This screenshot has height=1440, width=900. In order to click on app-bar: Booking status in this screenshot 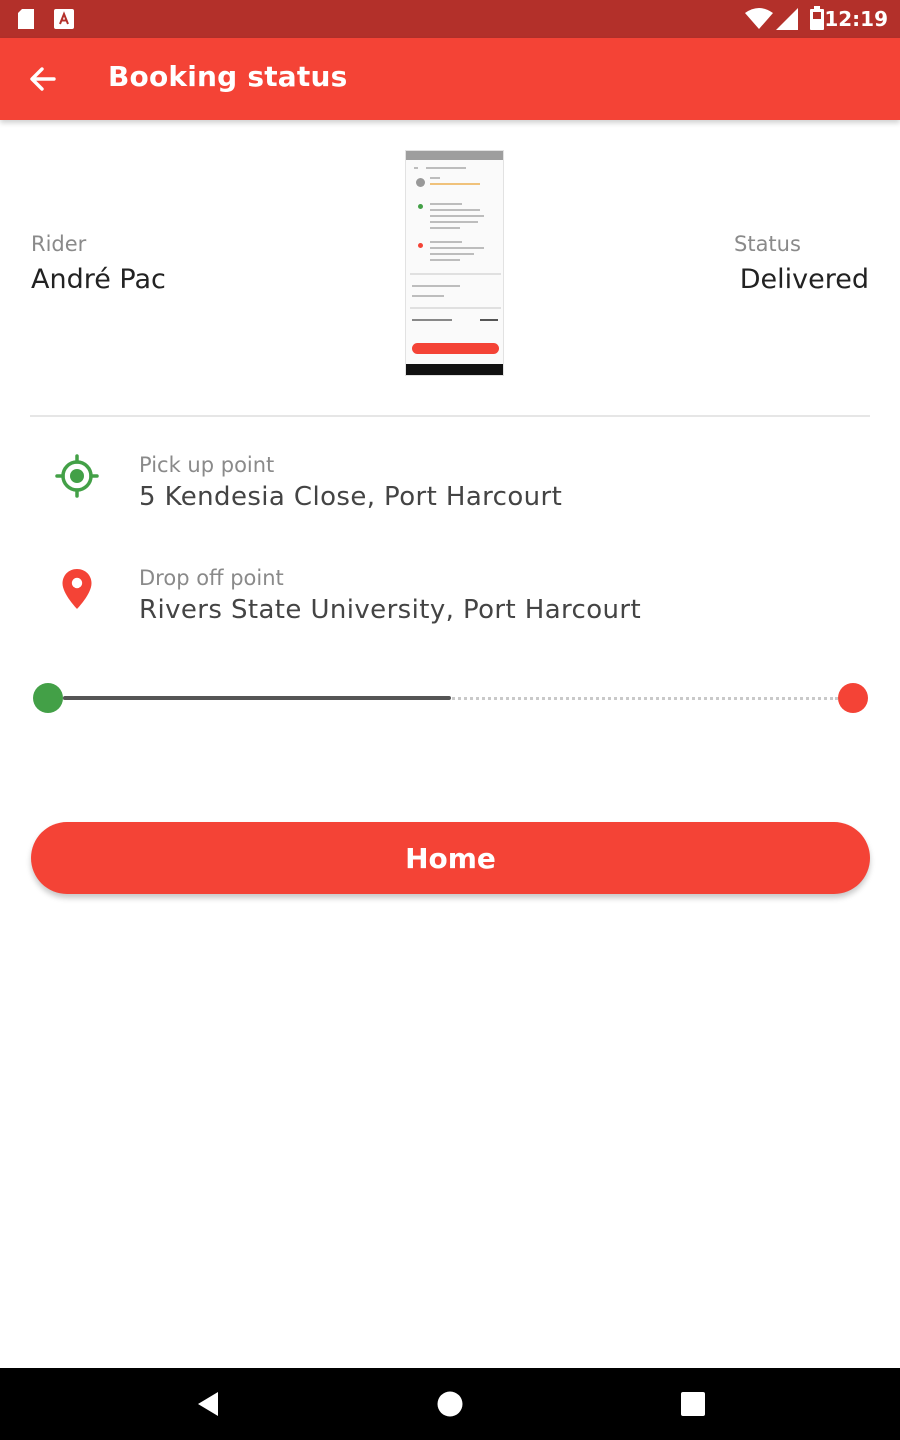, I will do `click(450, 79)`.